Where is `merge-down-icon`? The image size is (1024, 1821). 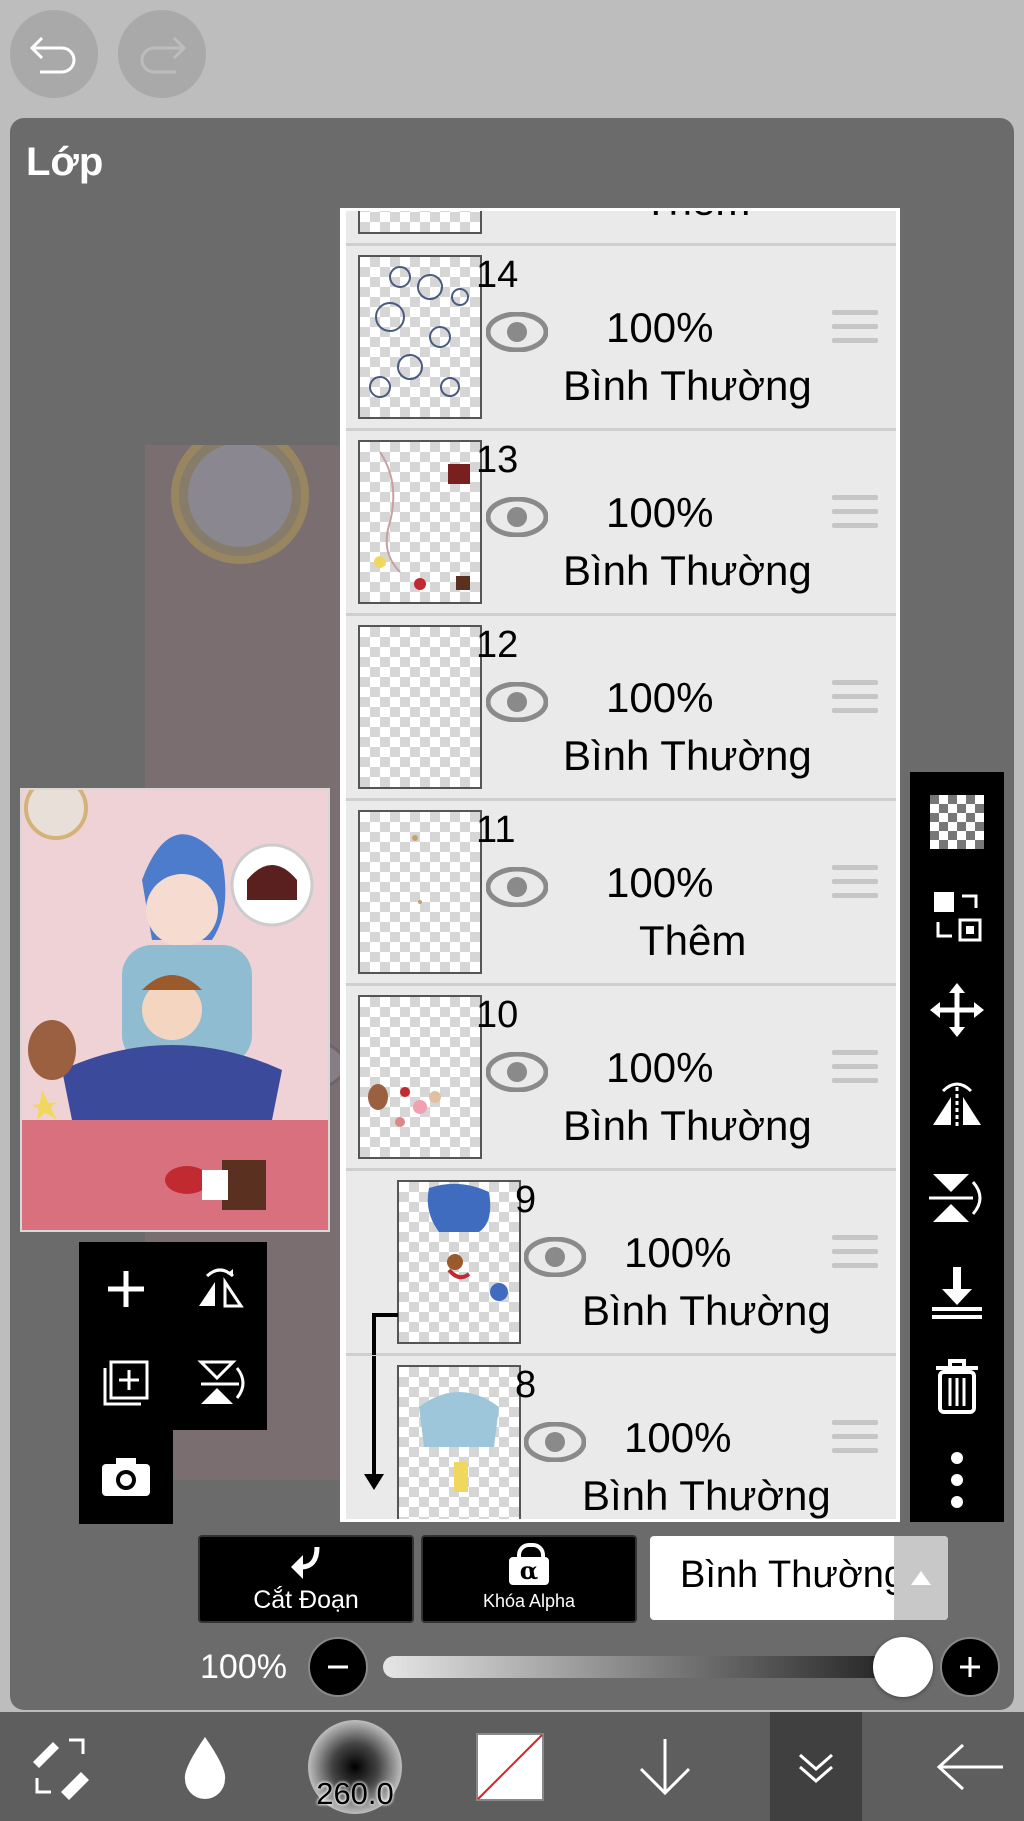
merge-down-icon is located at coordinates (957, 1293).